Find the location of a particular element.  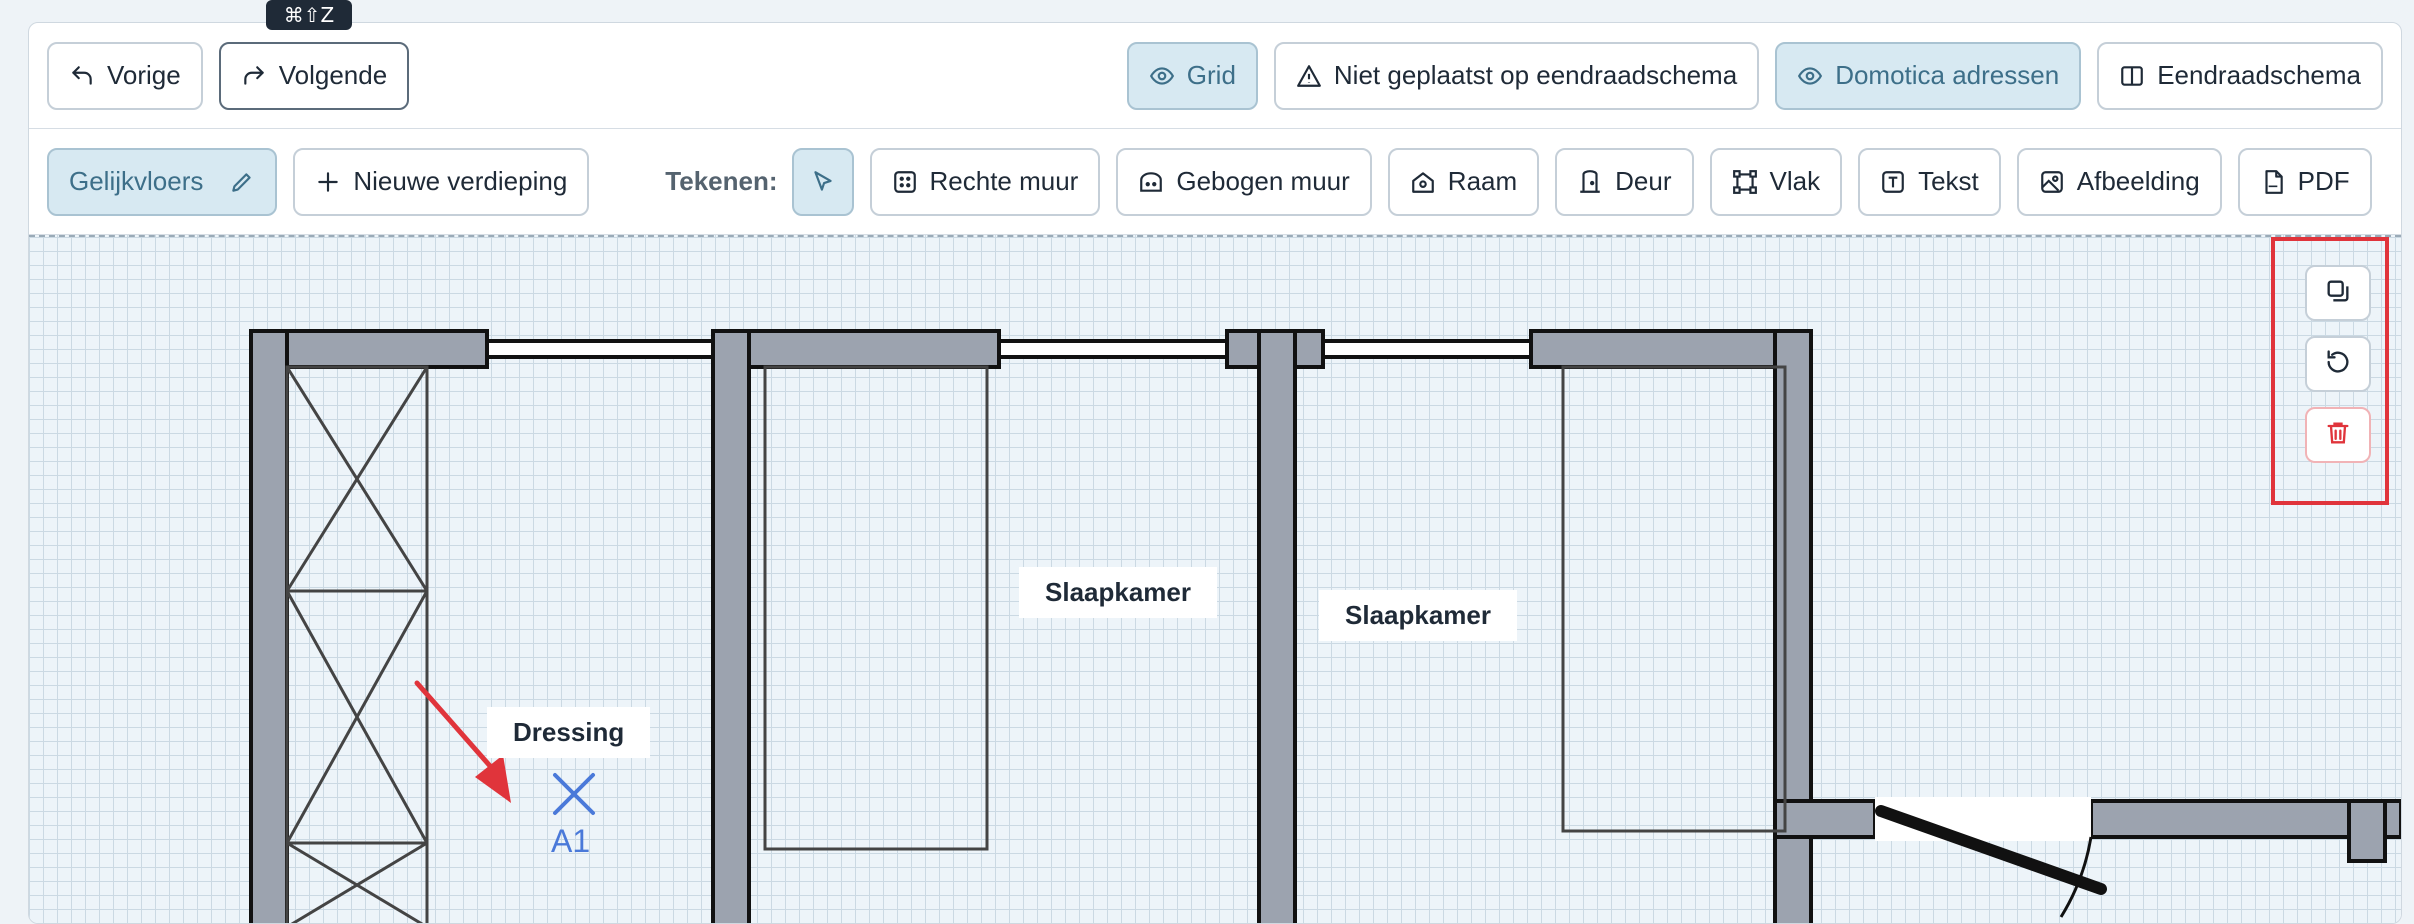

split-view-icon is located at coordinates (2132, 76).